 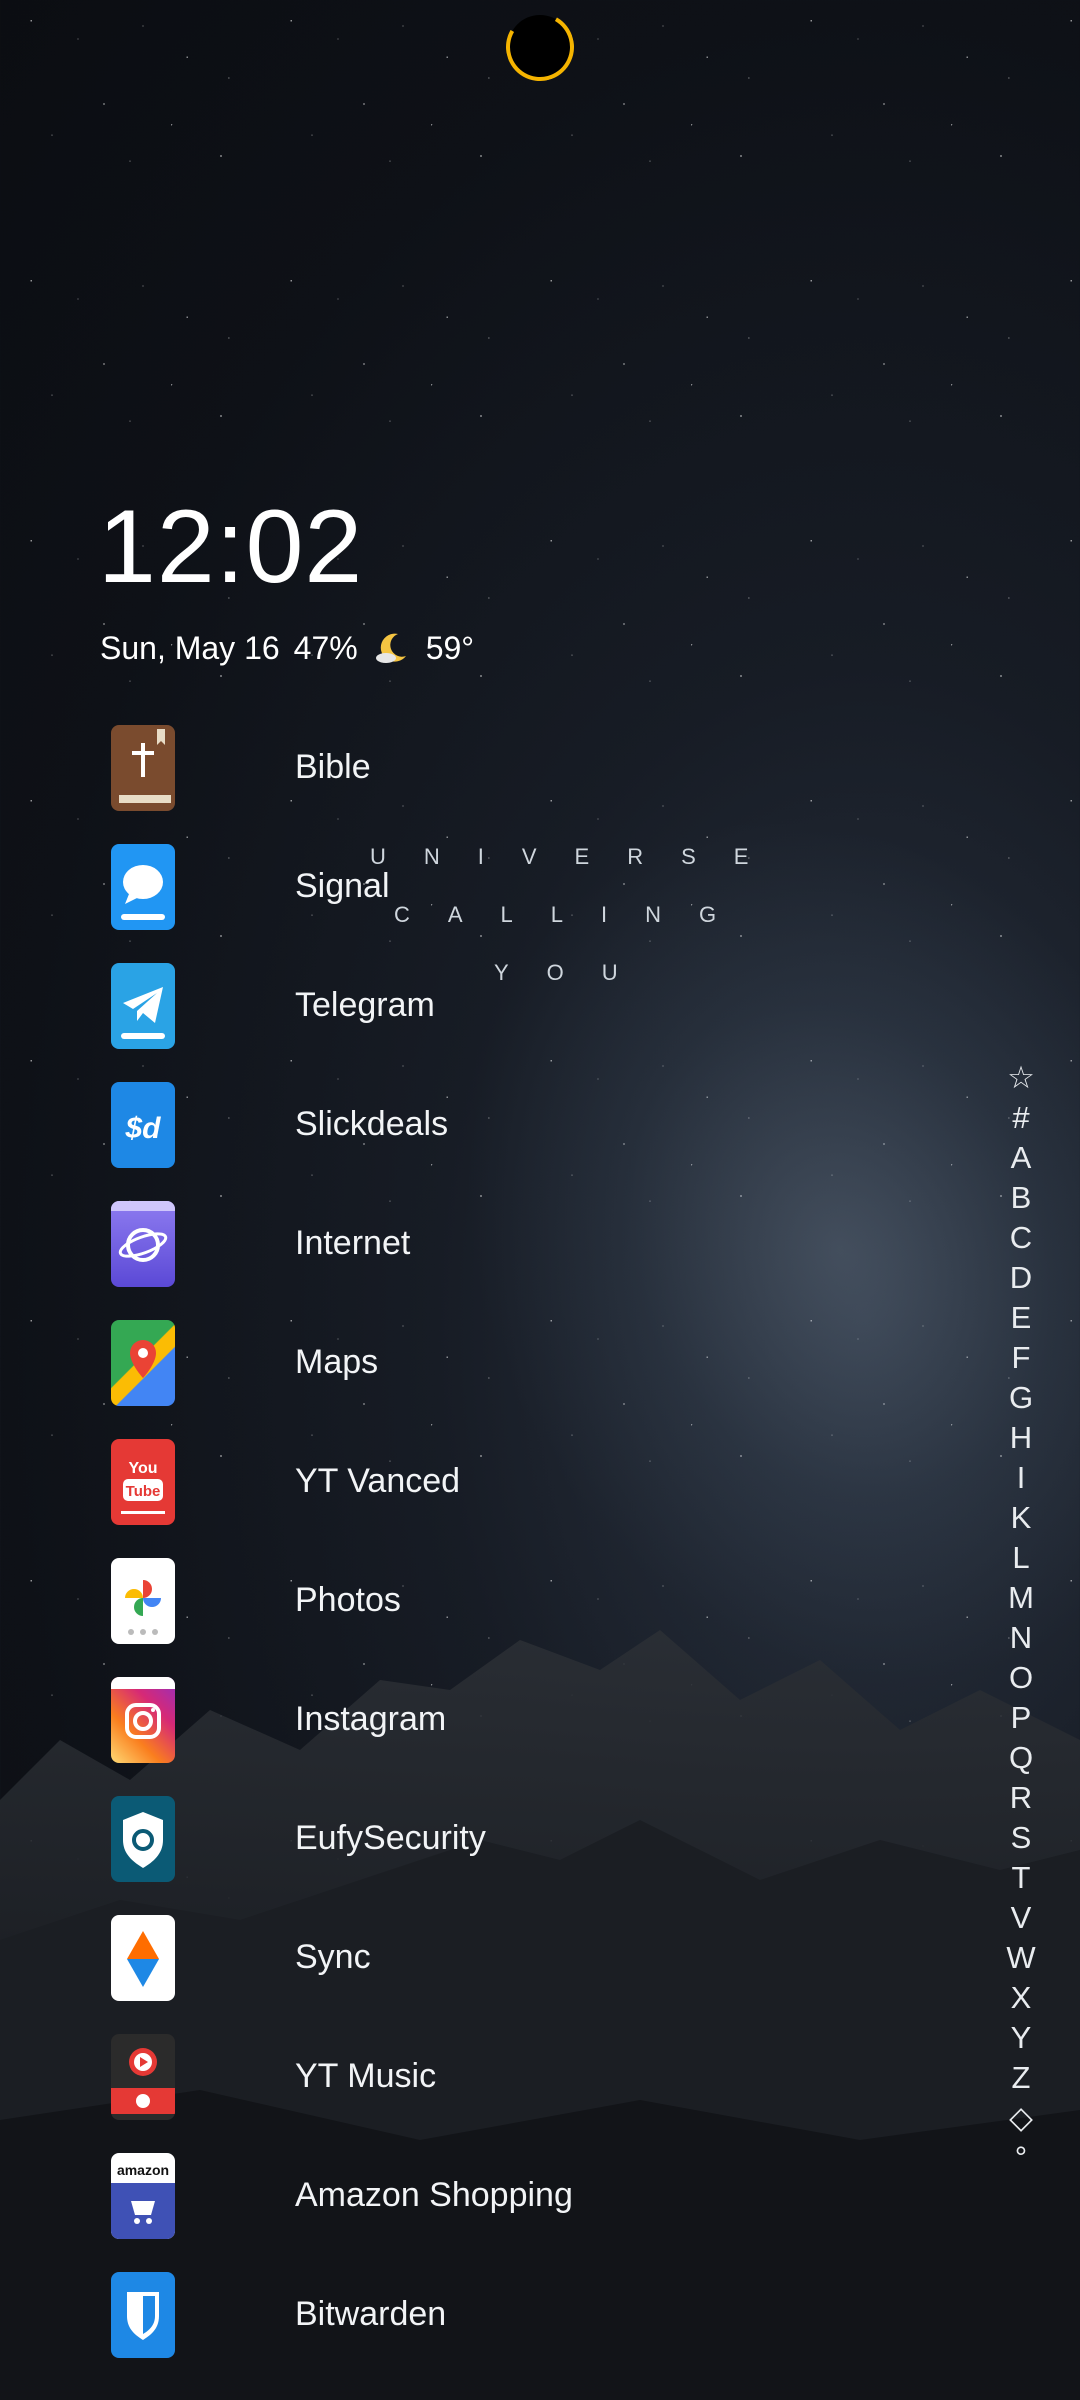 I want to click on app-label-yt-music: YT Music, so click(x=366, y=2076).